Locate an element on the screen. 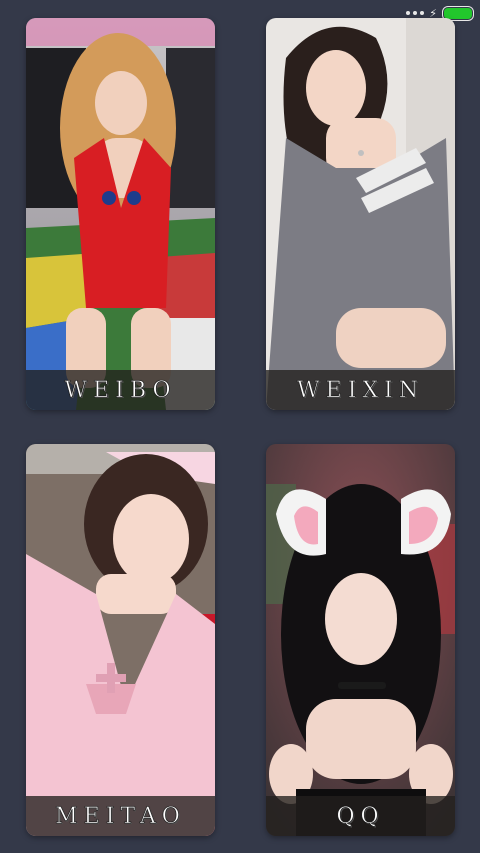 This screenshot has height=853, width=480. label-bar: WEIXIN is located at coordinates (360, 390).